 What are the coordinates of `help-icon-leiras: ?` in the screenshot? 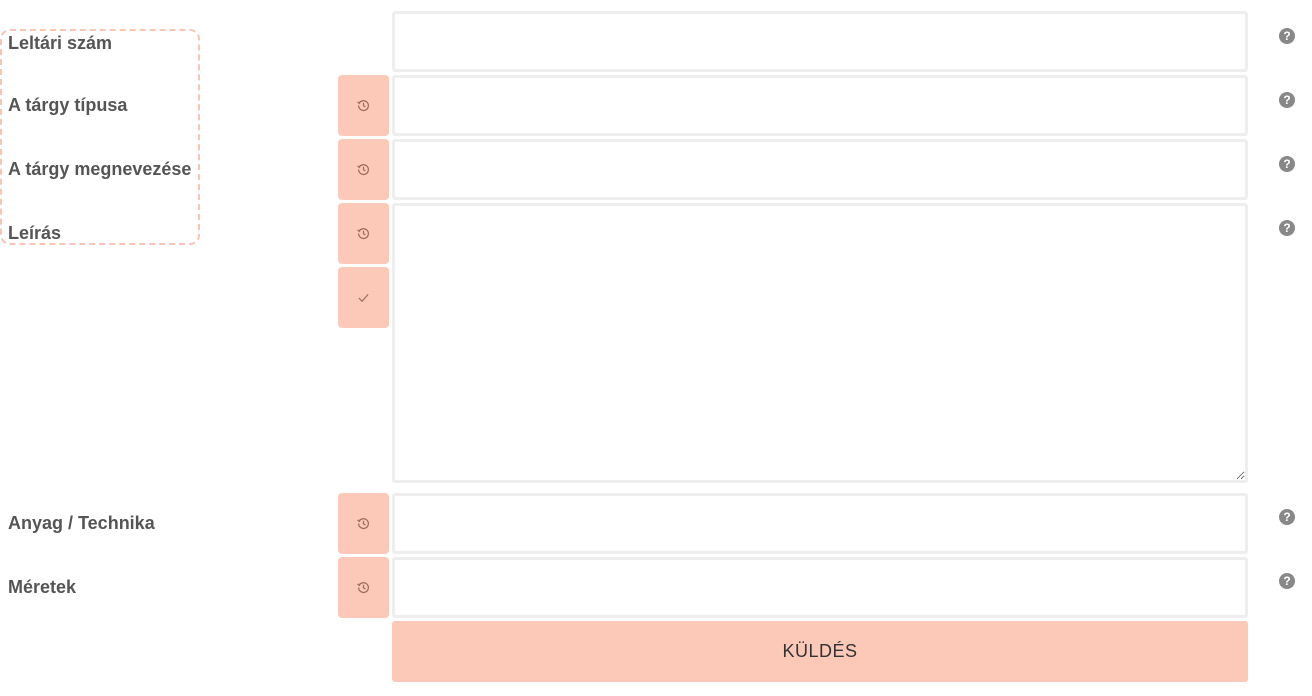 It's located at (1287, 228).